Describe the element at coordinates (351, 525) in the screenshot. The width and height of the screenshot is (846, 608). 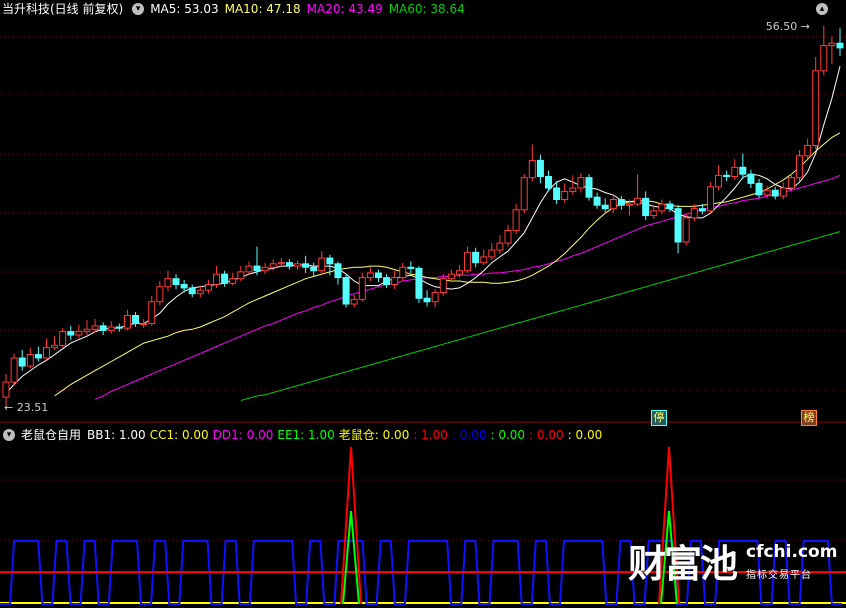
I see `red-spike` at that location.